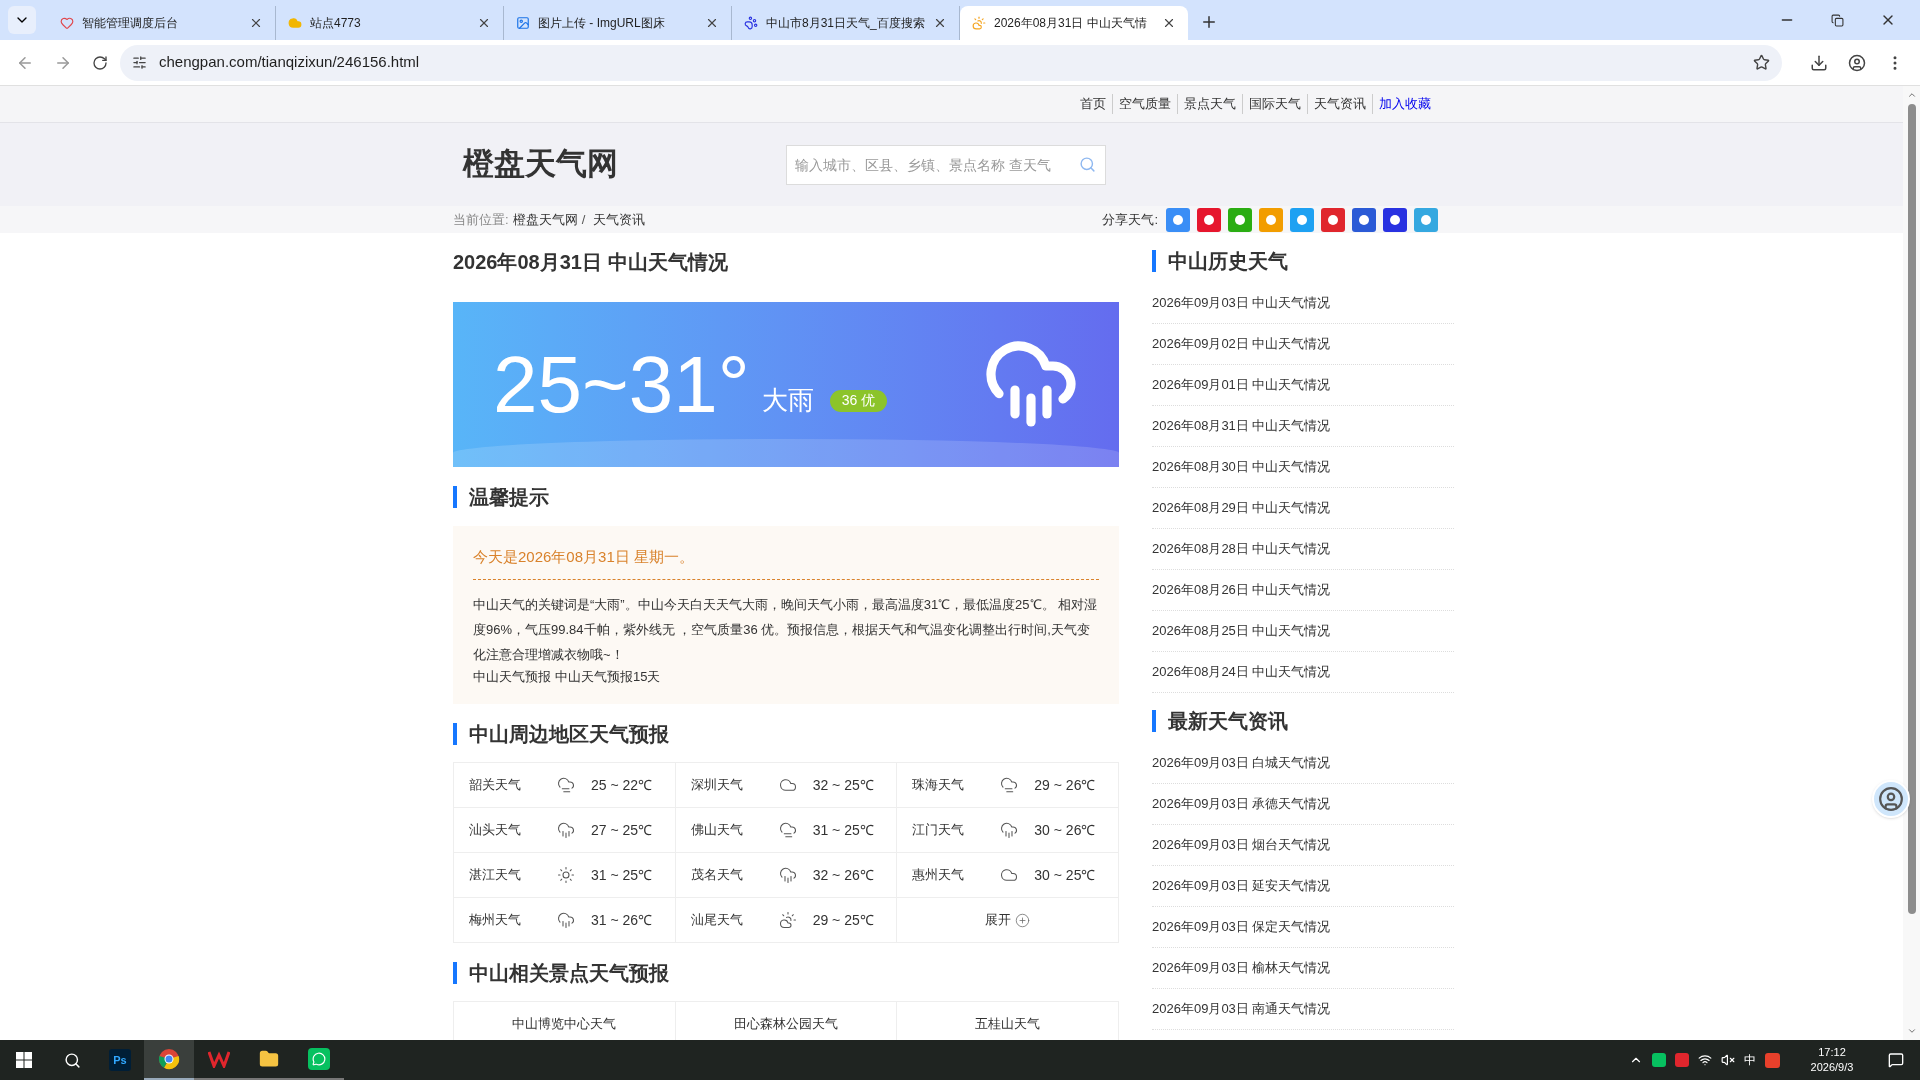 Image resolution: width=1920 pixels, height=1080 pixels. What do you see at coordinates (1705, 1060) in the screenshot?
I see `network-icon` at bounding box center [1705, 1060].